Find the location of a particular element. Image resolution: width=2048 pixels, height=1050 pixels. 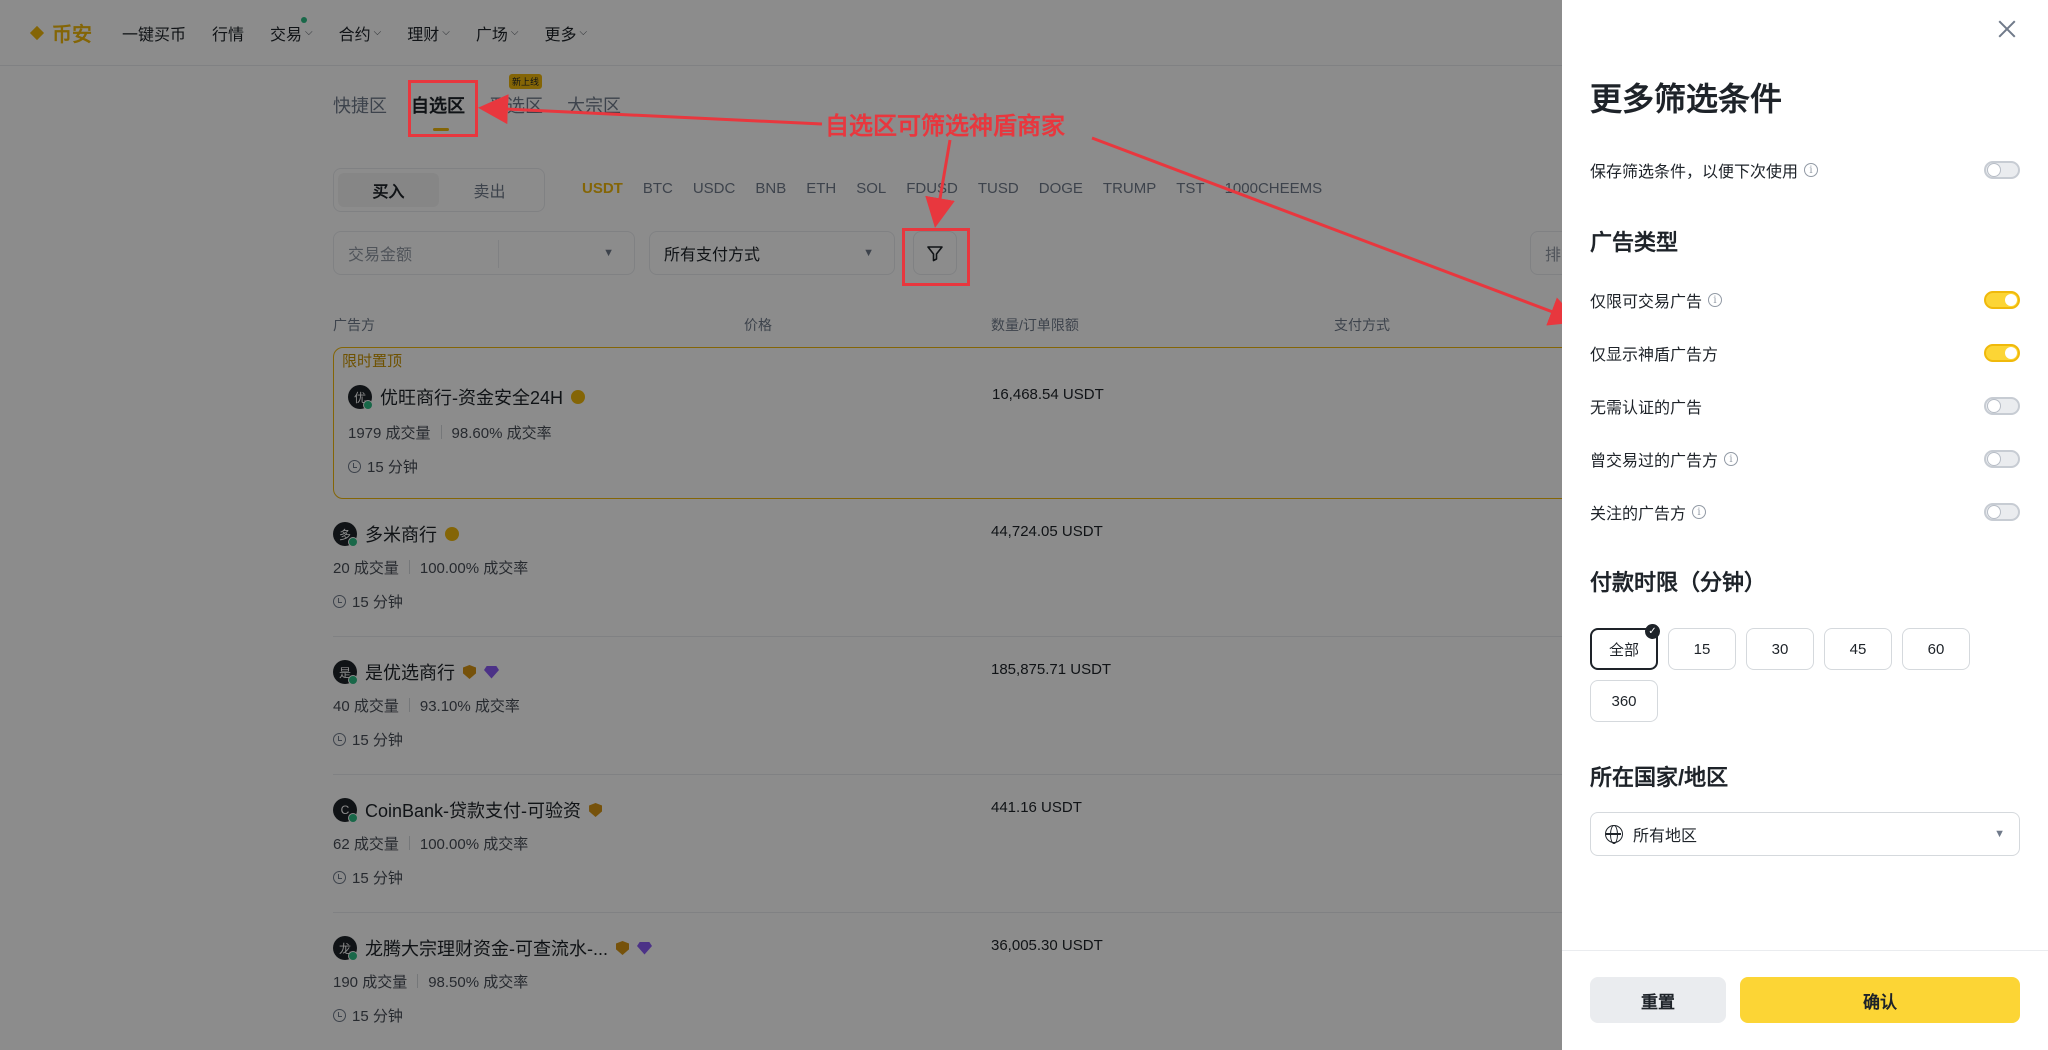

payment-time-options: 全部15304560 360 is located at coordinates (1810, 673).